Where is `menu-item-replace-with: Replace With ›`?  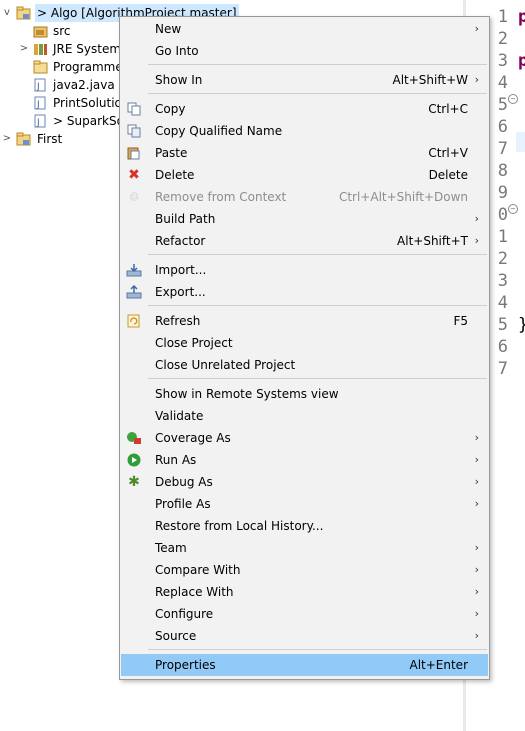 menu-item-replace-with: Replace With › is located at coordinates (304, 592).